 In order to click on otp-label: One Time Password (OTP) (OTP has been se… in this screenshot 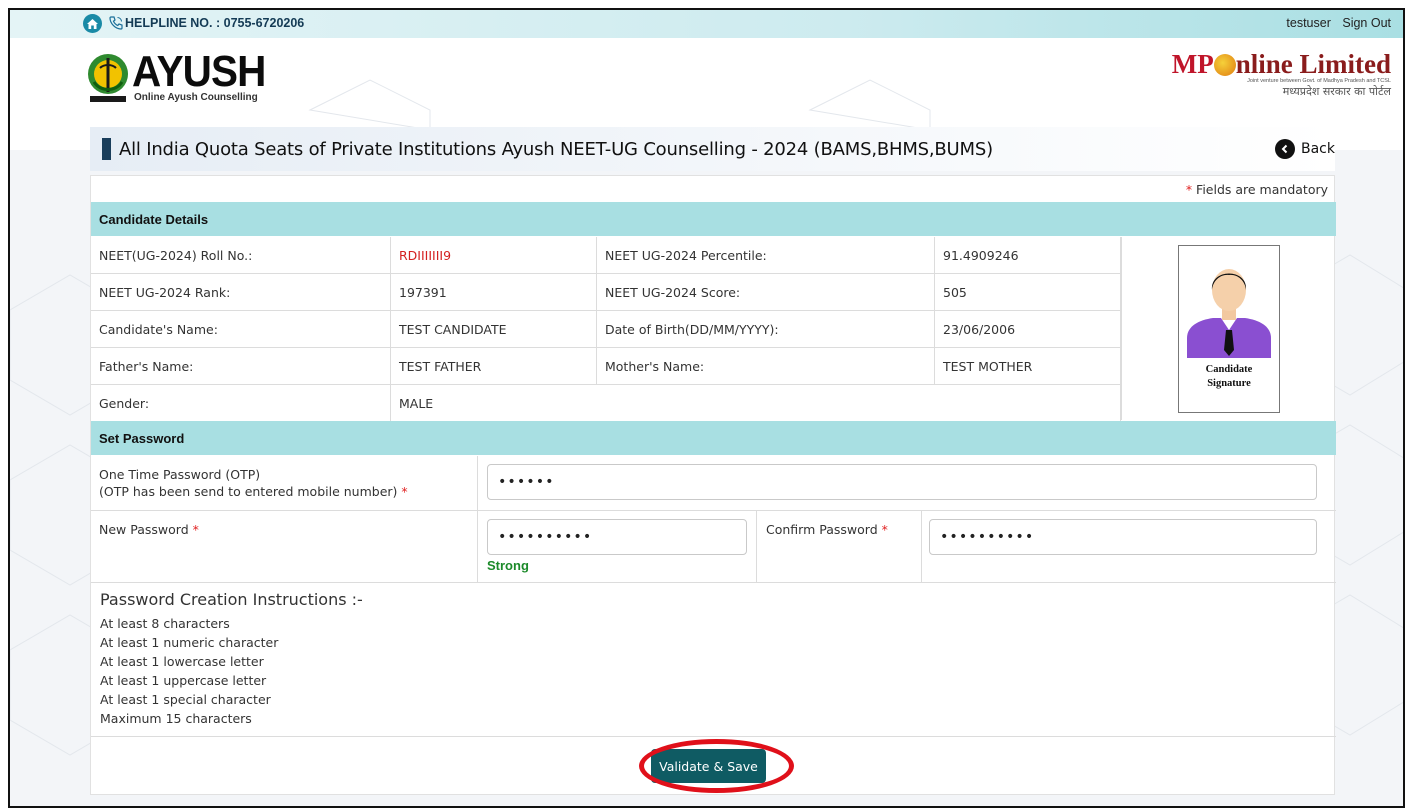, I will do `click(253, 483)`.